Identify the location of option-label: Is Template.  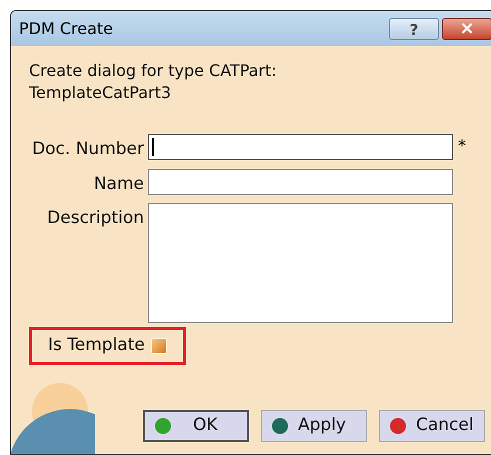
(96, 346).